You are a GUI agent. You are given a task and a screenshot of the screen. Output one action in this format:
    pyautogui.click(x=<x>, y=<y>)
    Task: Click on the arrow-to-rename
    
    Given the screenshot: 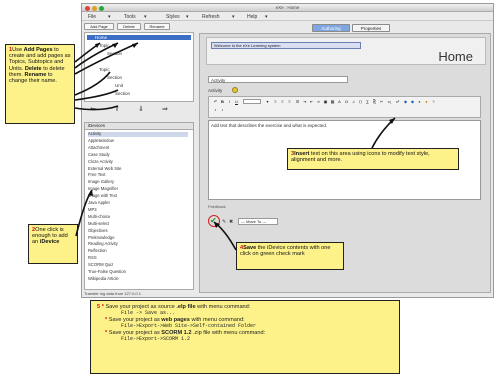 What is the action you would take?
    pyautogui.click(x=106, y=58)
    